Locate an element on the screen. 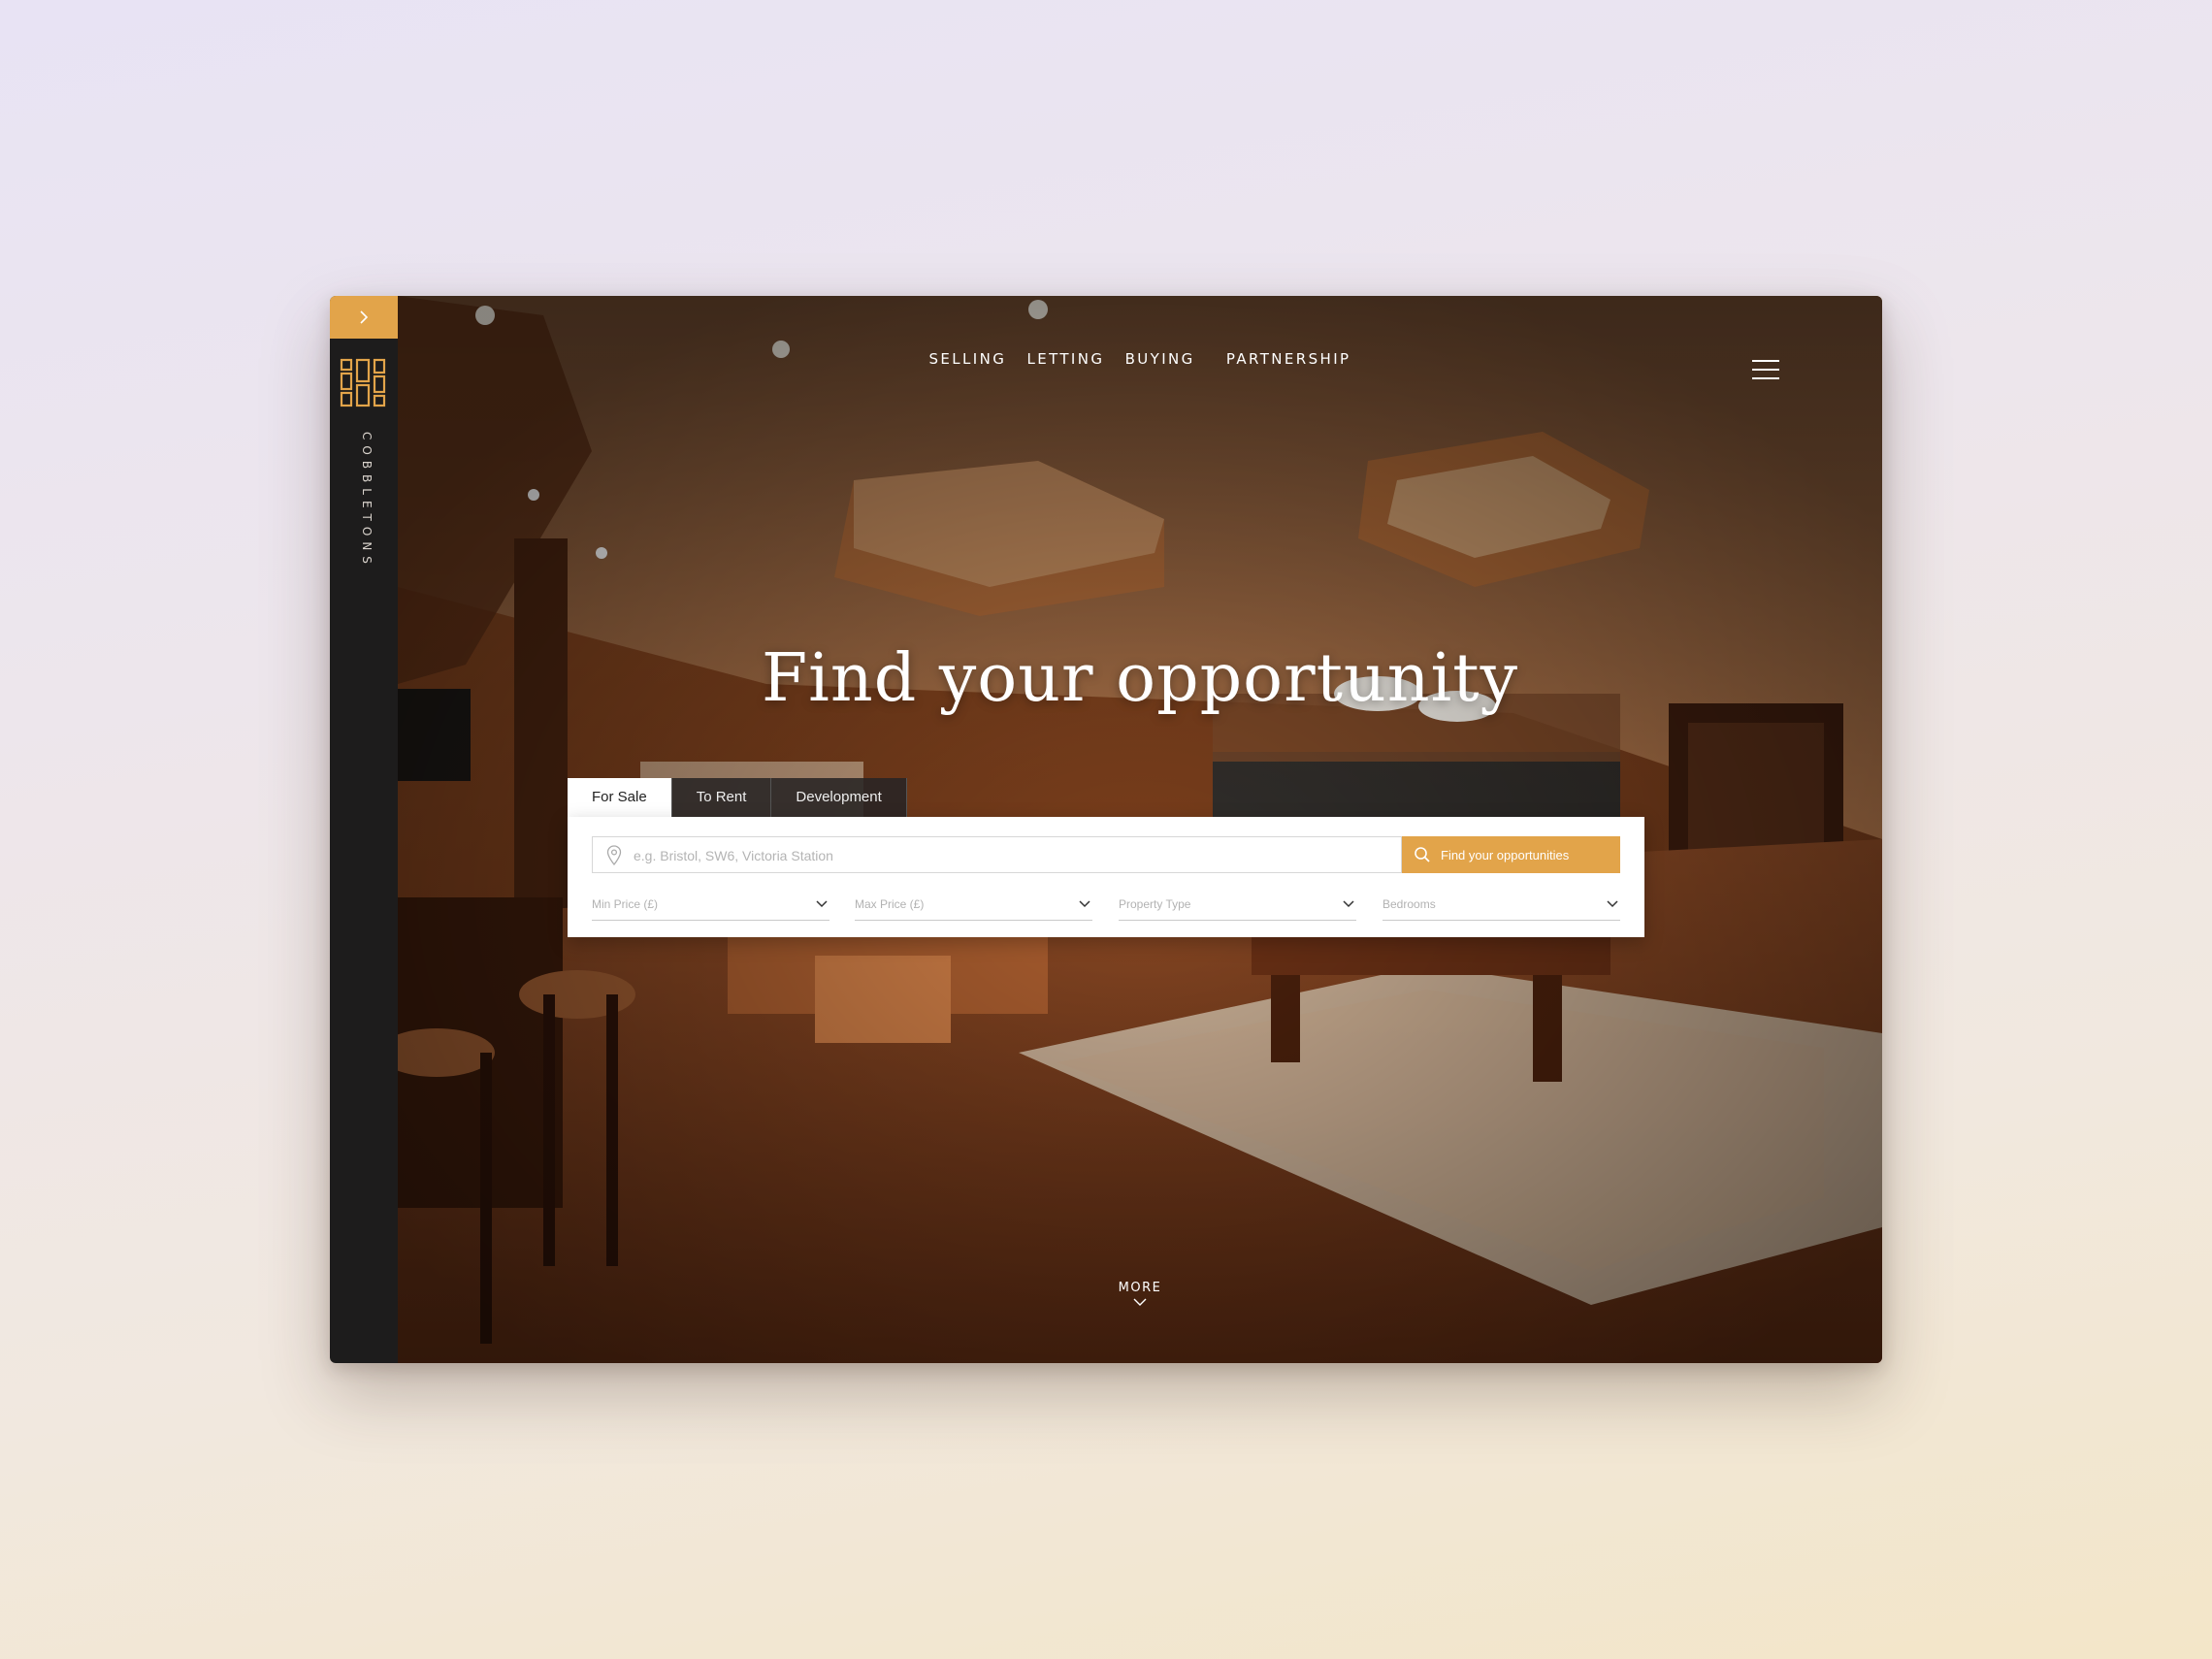 The image size is (2212, 1659). tab-to-rent: To Rent is located at coordinates (721, 798).